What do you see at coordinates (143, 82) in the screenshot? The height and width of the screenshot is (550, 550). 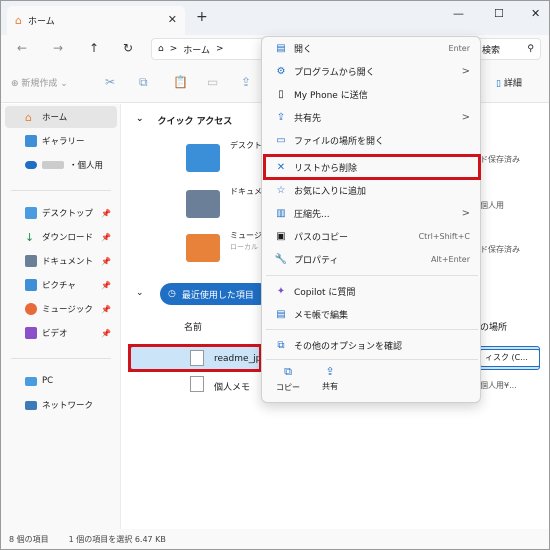 I see `copy-icon: ⧉` at bounding box center [143, 82].